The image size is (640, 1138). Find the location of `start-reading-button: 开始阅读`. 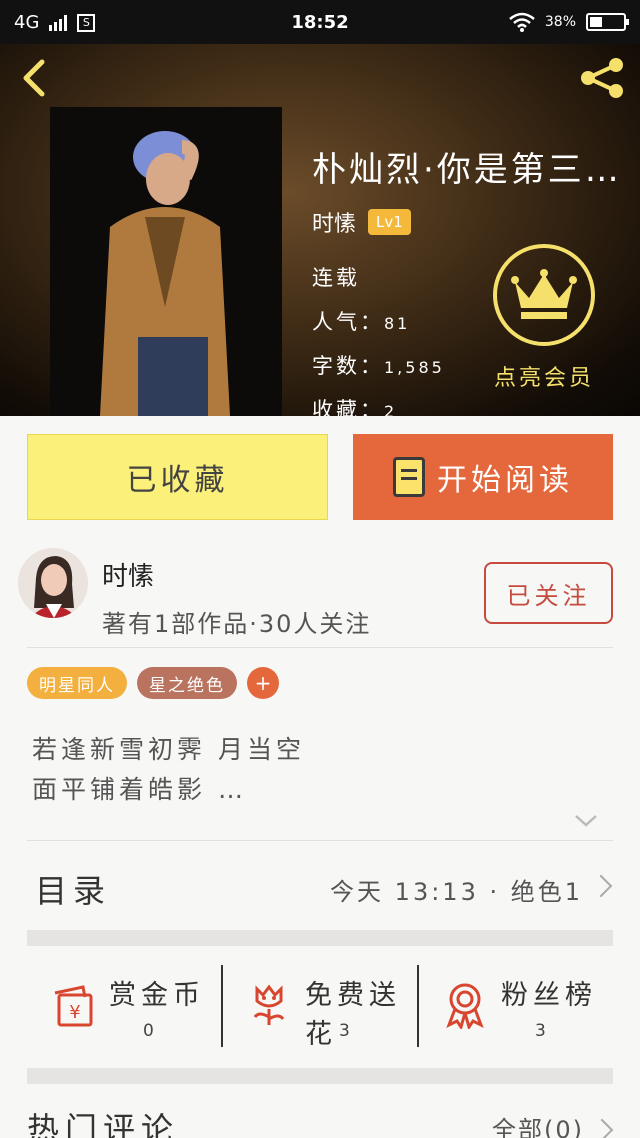

start-reading-button: 开始阅读 is located at coordinates (483, 477).